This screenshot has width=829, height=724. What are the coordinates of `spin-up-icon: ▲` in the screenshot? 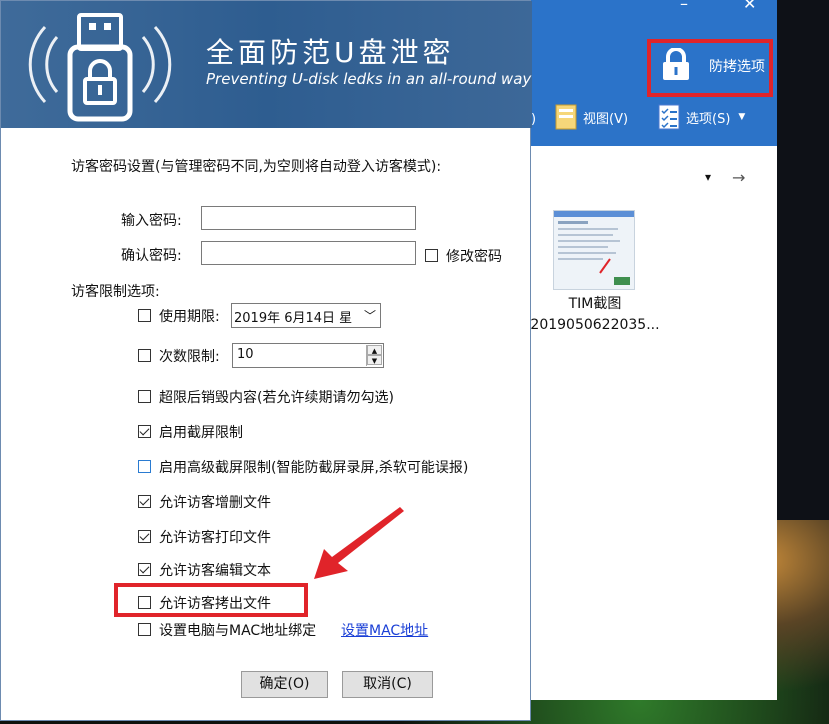 It's located at (374, 350).